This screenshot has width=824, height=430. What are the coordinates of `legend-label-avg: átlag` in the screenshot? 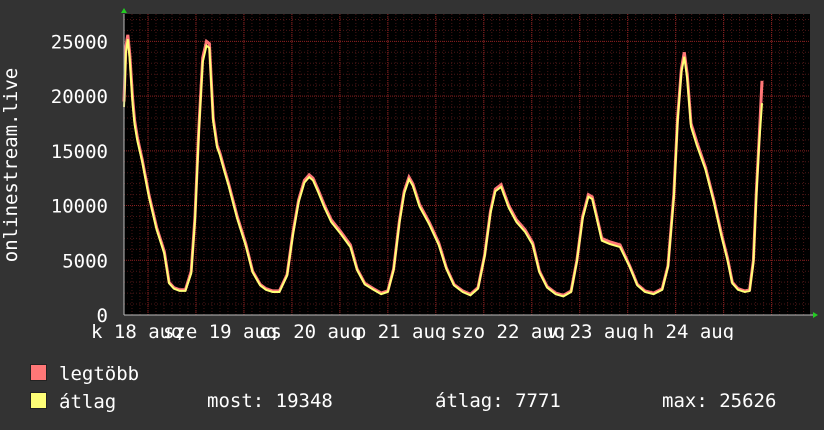 It's located at (88, 402).